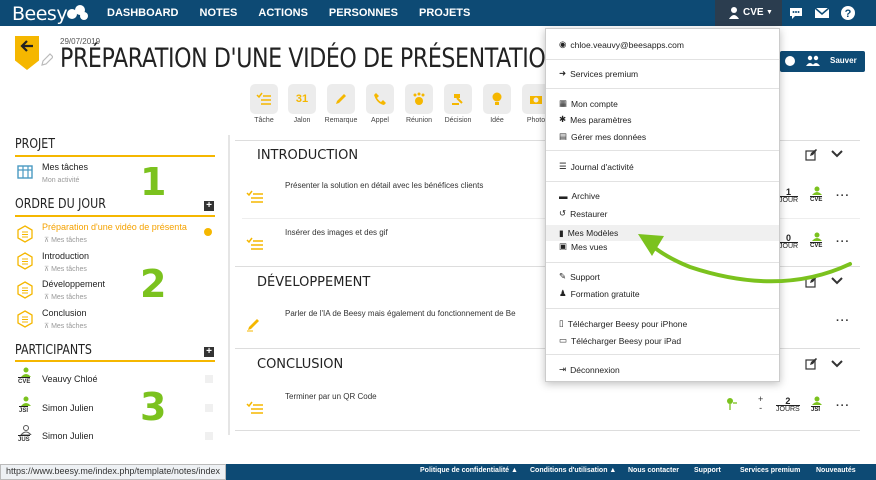  I want to click on phone-icon, so click(380, 99).